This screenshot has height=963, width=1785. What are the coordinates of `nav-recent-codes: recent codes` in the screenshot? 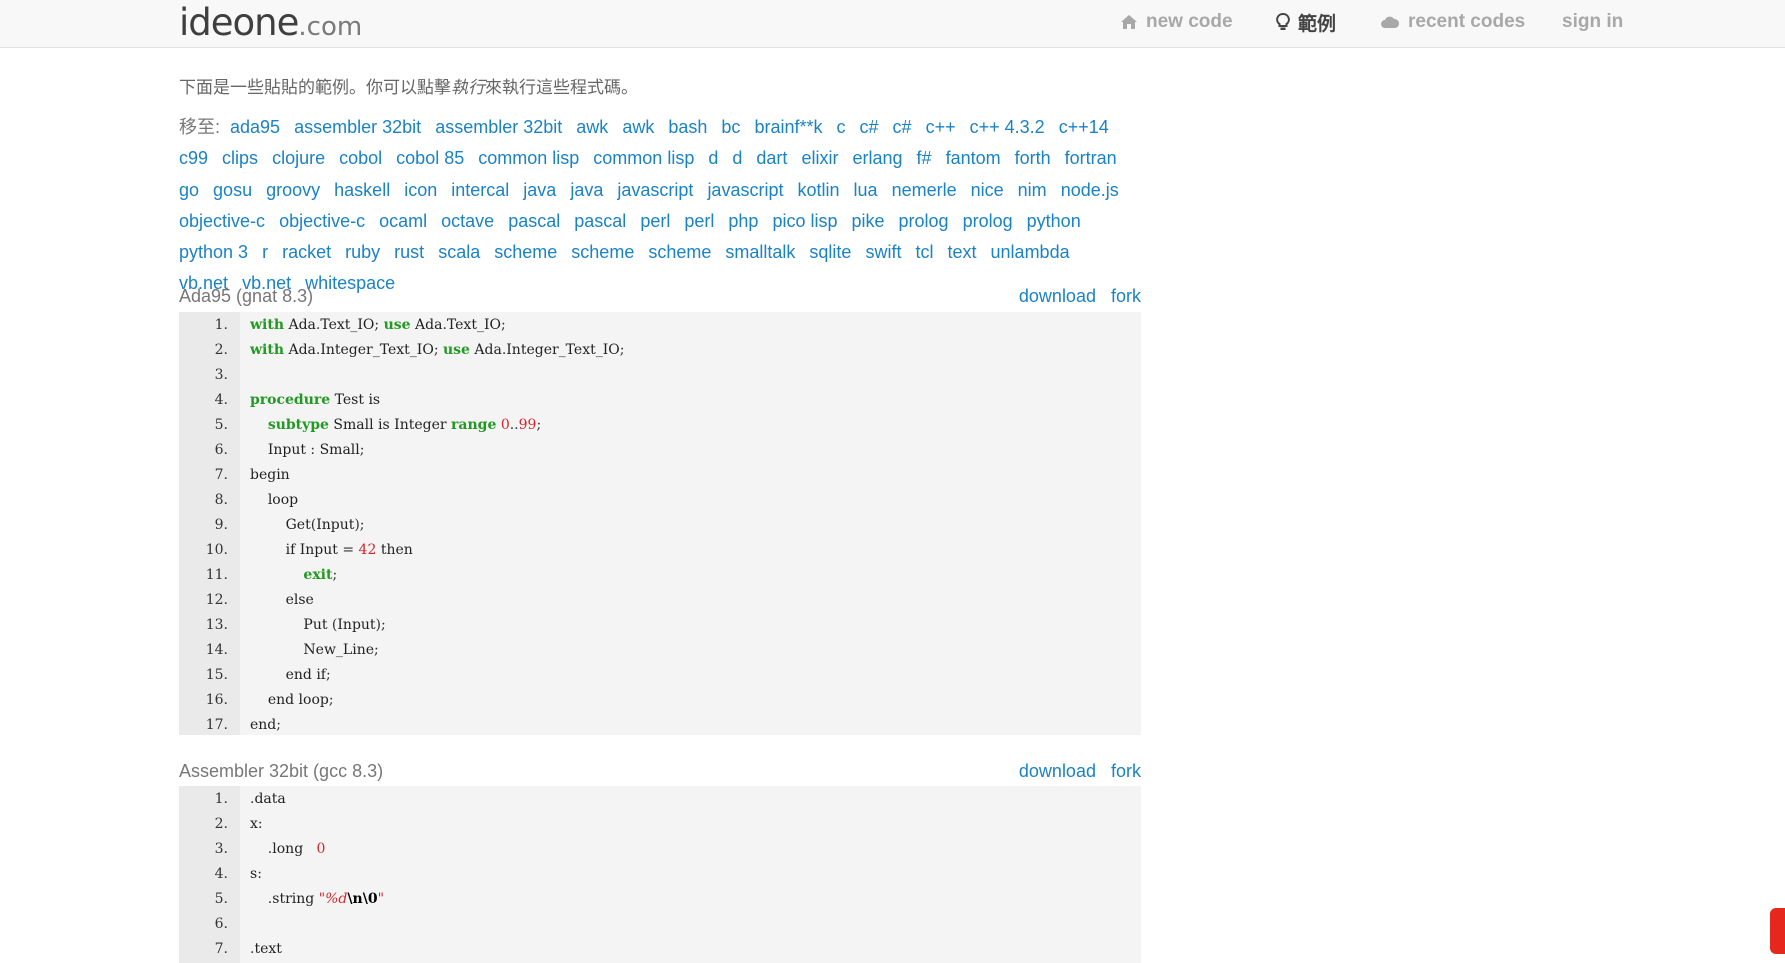 It's located at (1452, 22).